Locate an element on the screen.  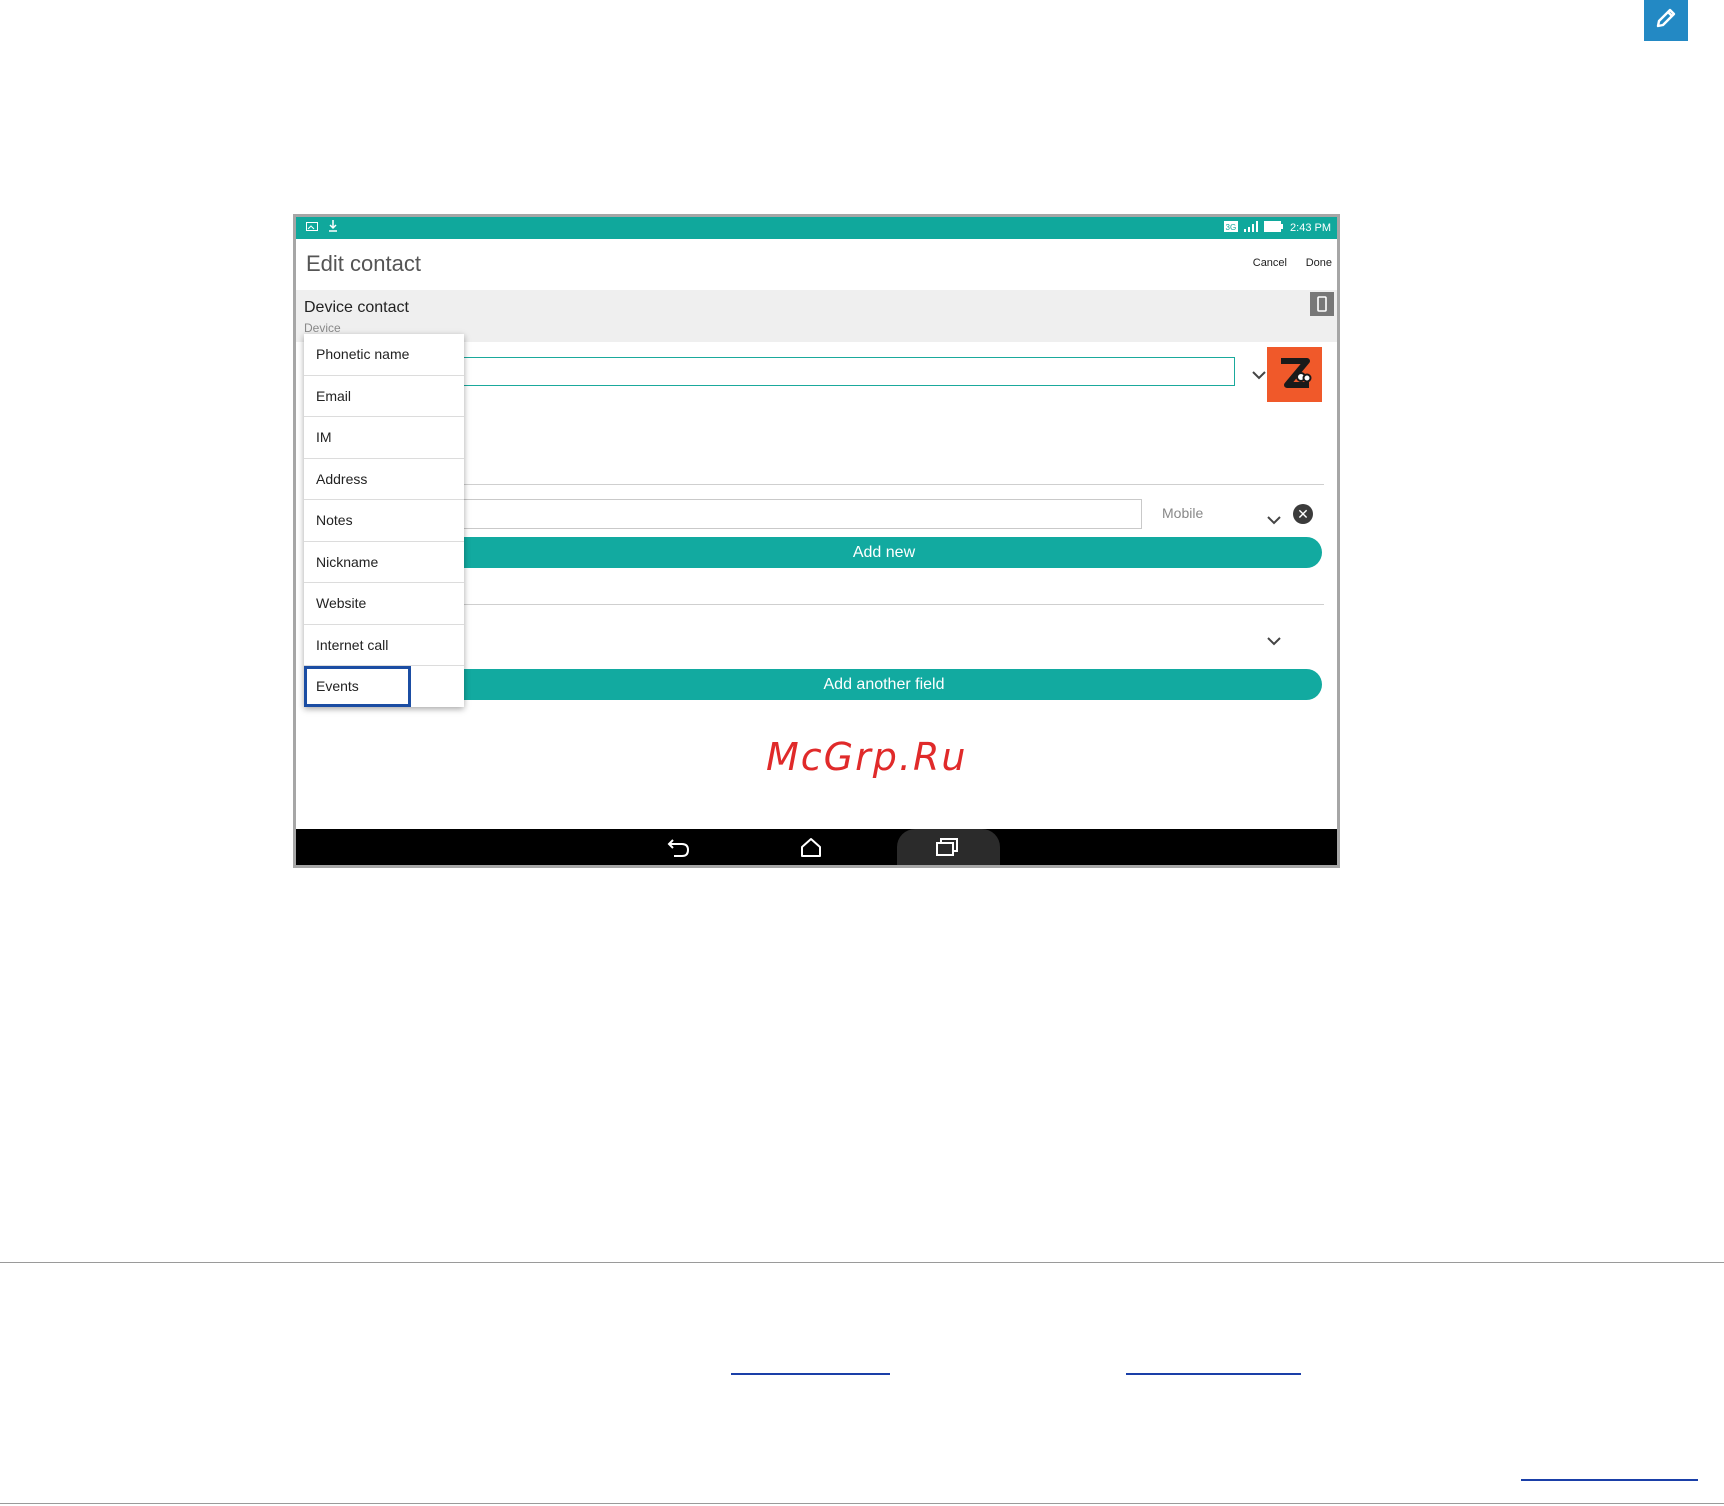
name-field is located at coordinates (840, 371).